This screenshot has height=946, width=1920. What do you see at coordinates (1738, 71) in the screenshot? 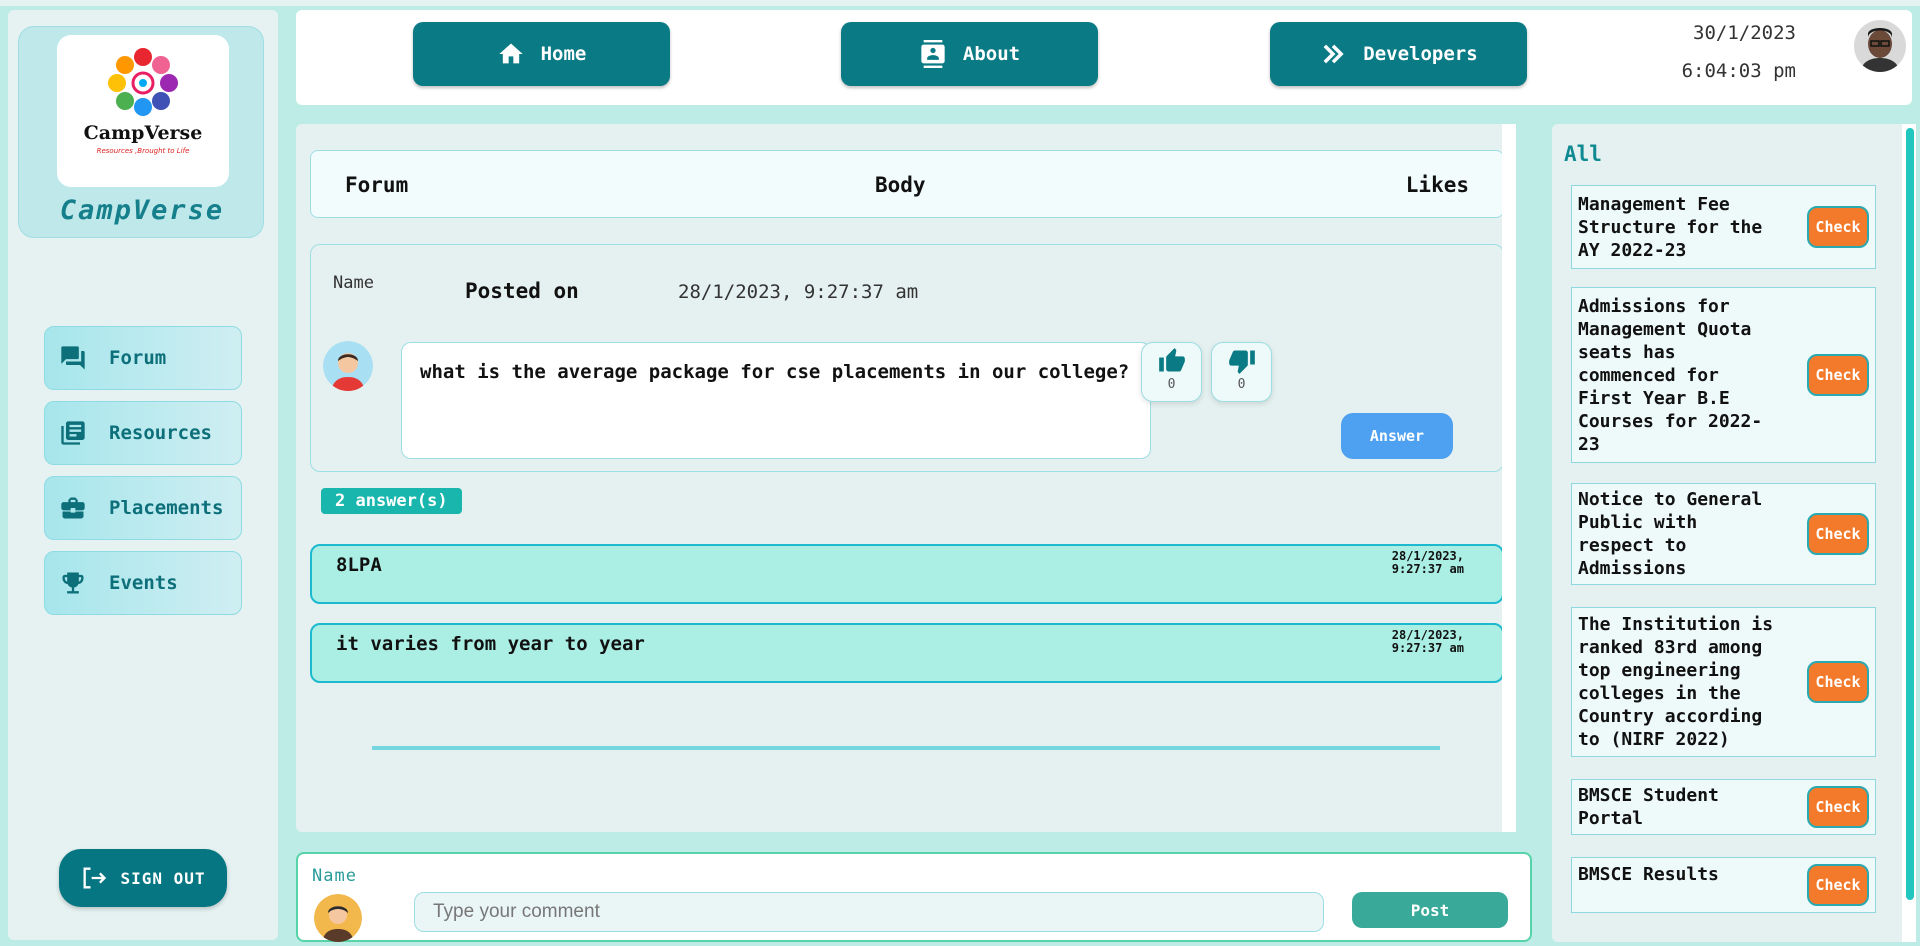
I see `current-time: 6:04:03 pm` at bounding box center [1738, 71].